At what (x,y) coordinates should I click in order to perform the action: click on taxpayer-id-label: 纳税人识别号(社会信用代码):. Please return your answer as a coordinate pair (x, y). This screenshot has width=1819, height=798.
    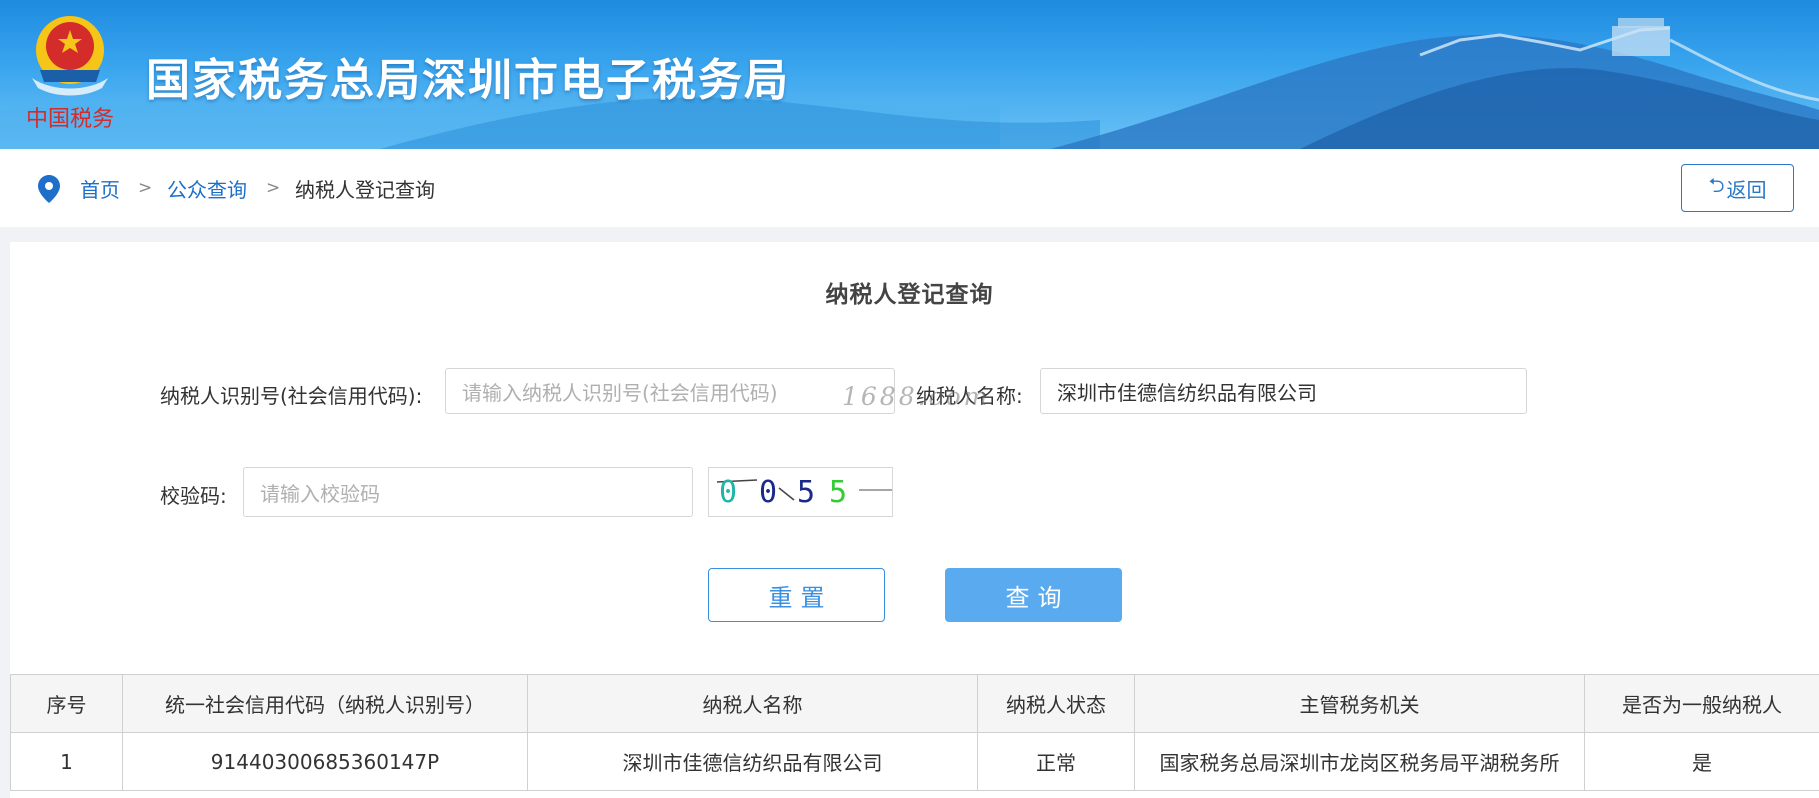
    Looking at the image, I should click on (291, 396).